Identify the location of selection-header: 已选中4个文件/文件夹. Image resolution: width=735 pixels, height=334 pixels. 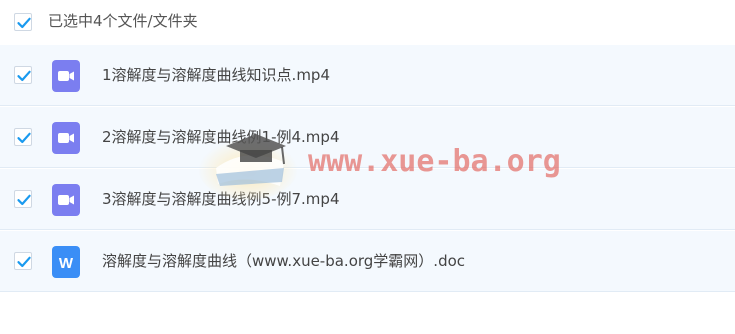
(367, 22).